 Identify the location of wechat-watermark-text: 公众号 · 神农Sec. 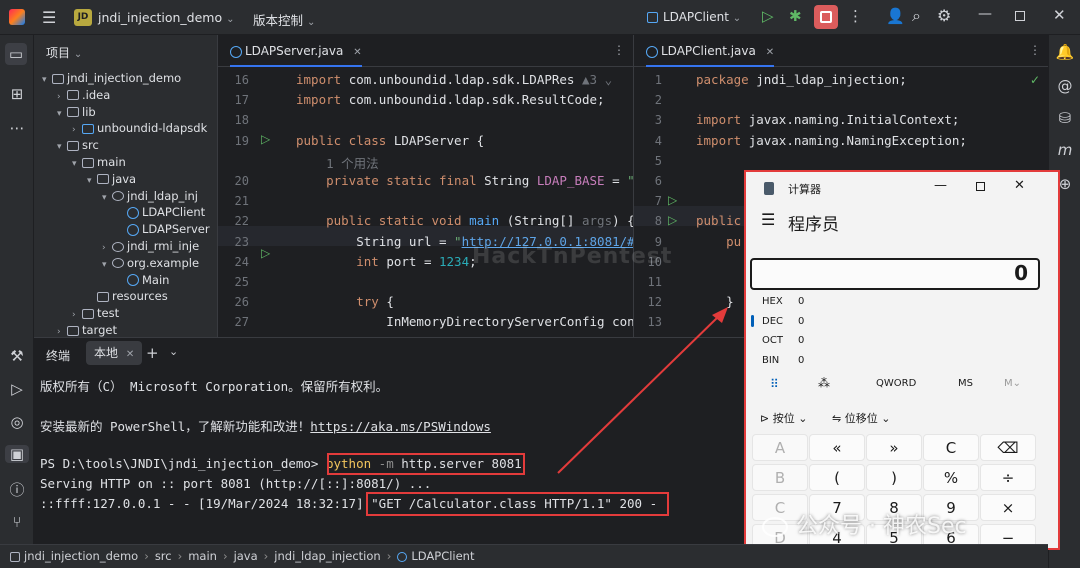
(881, 526).